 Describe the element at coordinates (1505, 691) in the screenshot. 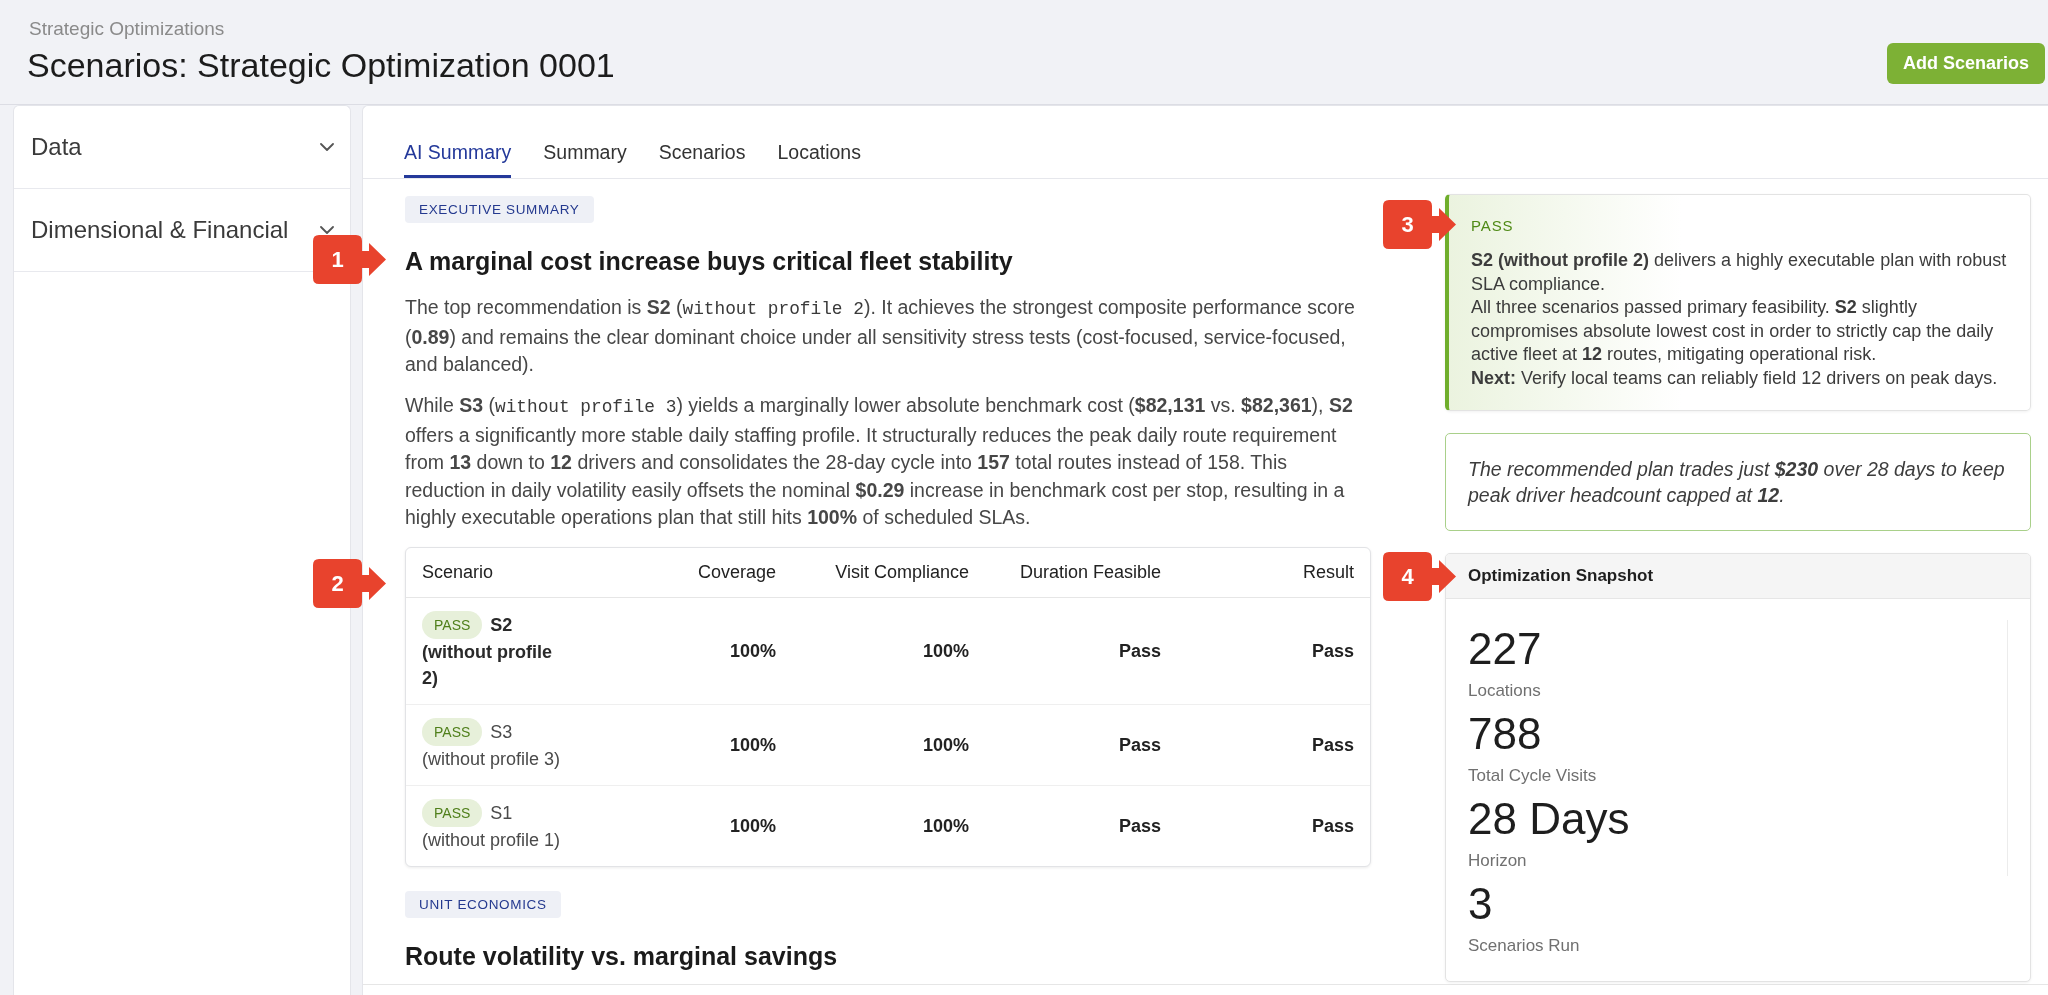

I see `metric-label: Locations` at that location.